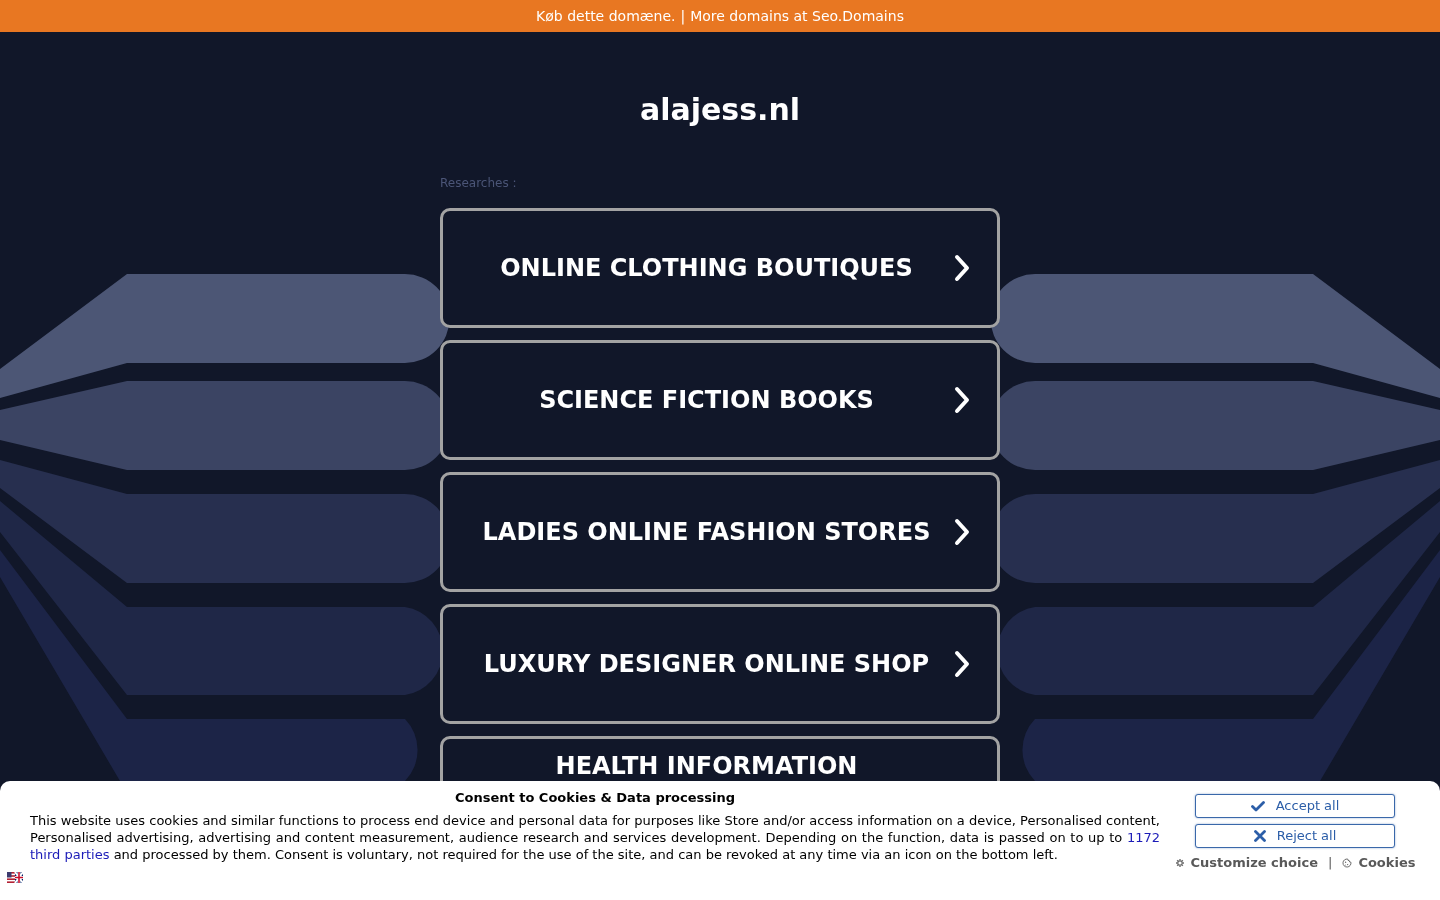 Image resolution: width=1440 pixels, height=900 pixels. Describe the element at coordinates (15, 877) in the screenshot. I see `flag-icon` at that location.